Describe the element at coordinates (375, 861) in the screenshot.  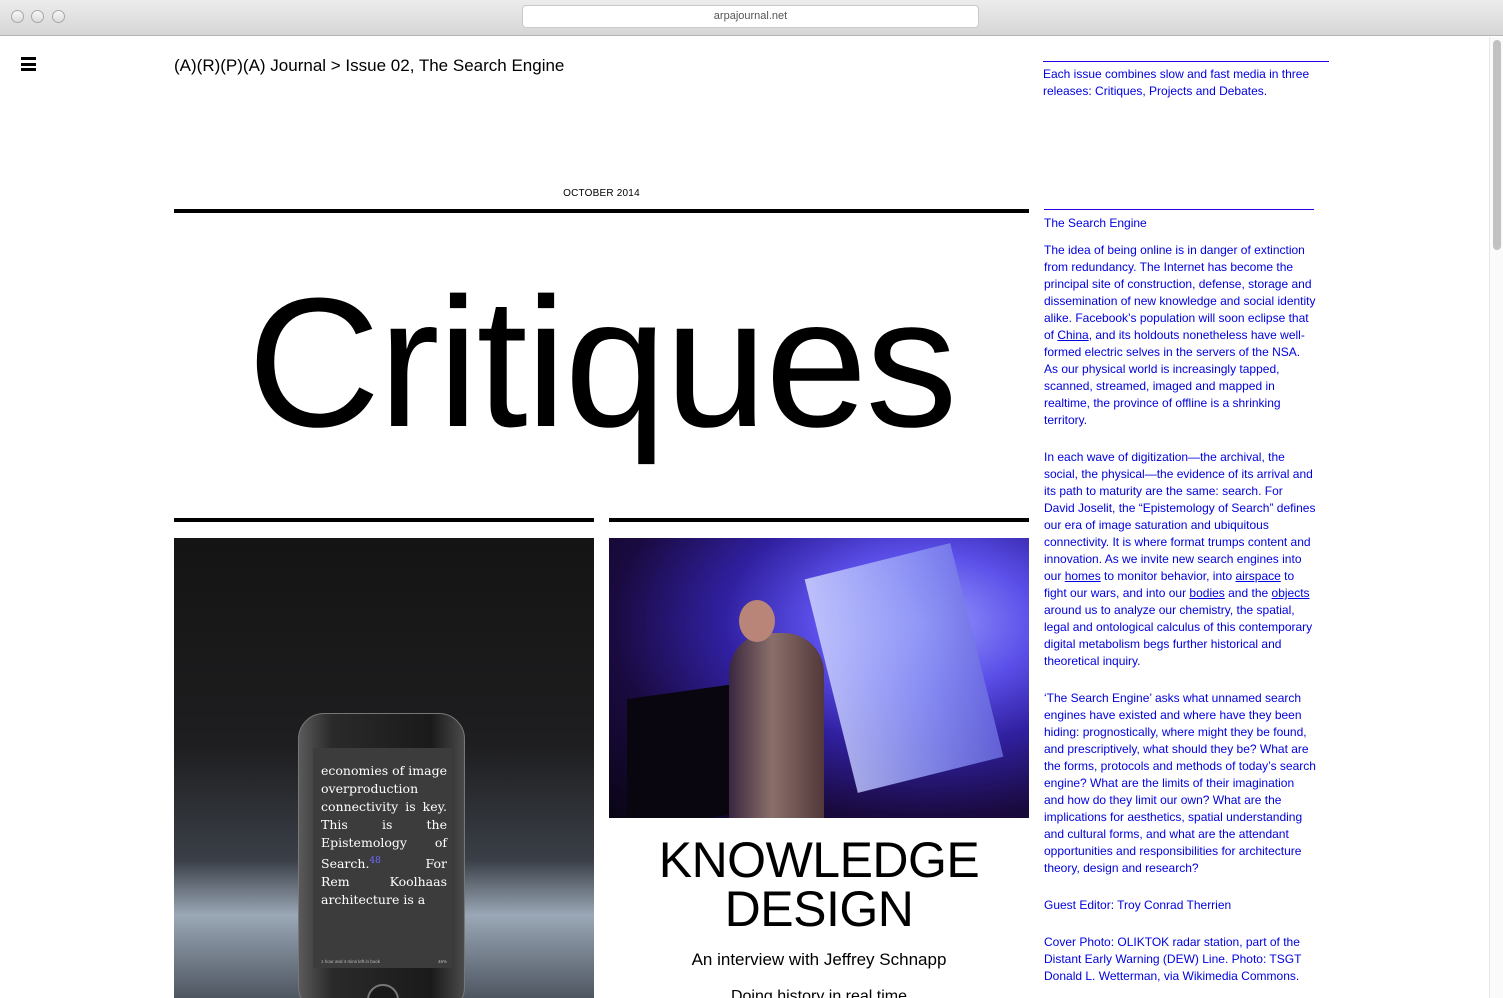
I see `phone-footnote: 48` at that location.